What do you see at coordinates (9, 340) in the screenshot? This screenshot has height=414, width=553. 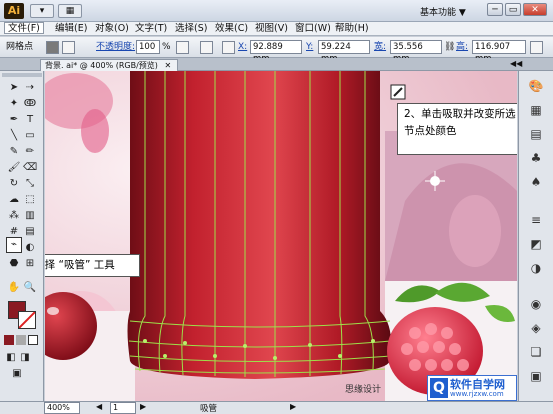 I see `color-mode-icon` at bounding box center [9, 340].